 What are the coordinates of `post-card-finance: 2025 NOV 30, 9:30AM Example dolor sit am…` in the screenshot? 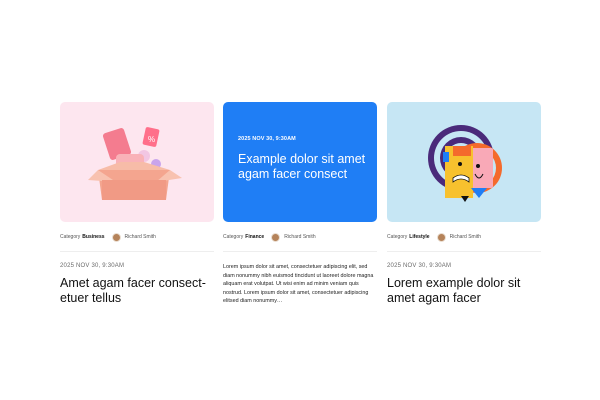 It's located at (300, 204).